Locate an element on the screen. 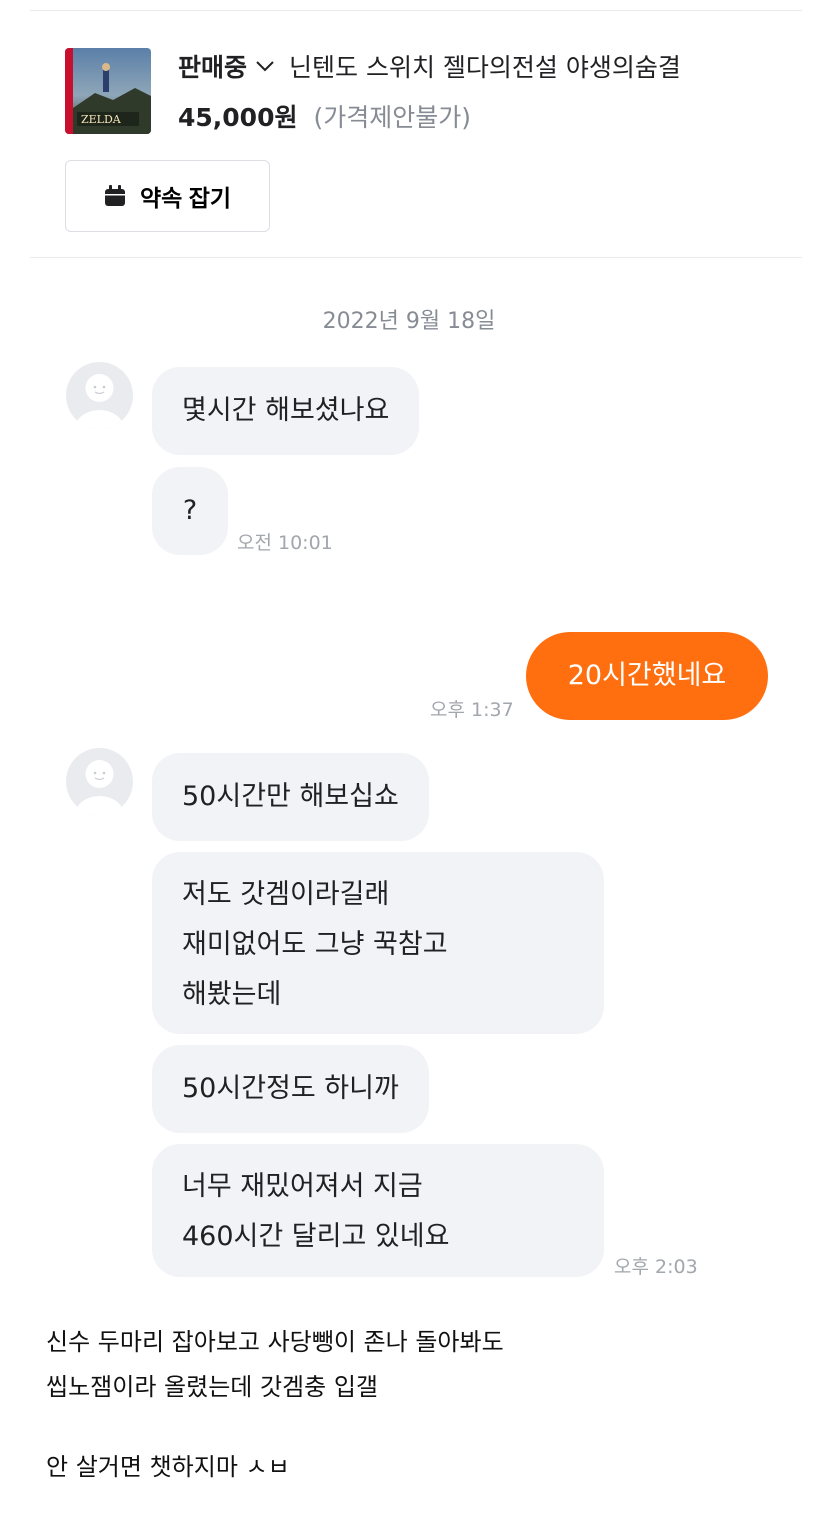 The height and width of the screenshot is (1519, 818). top-divider is located at coordinates (416, 10).